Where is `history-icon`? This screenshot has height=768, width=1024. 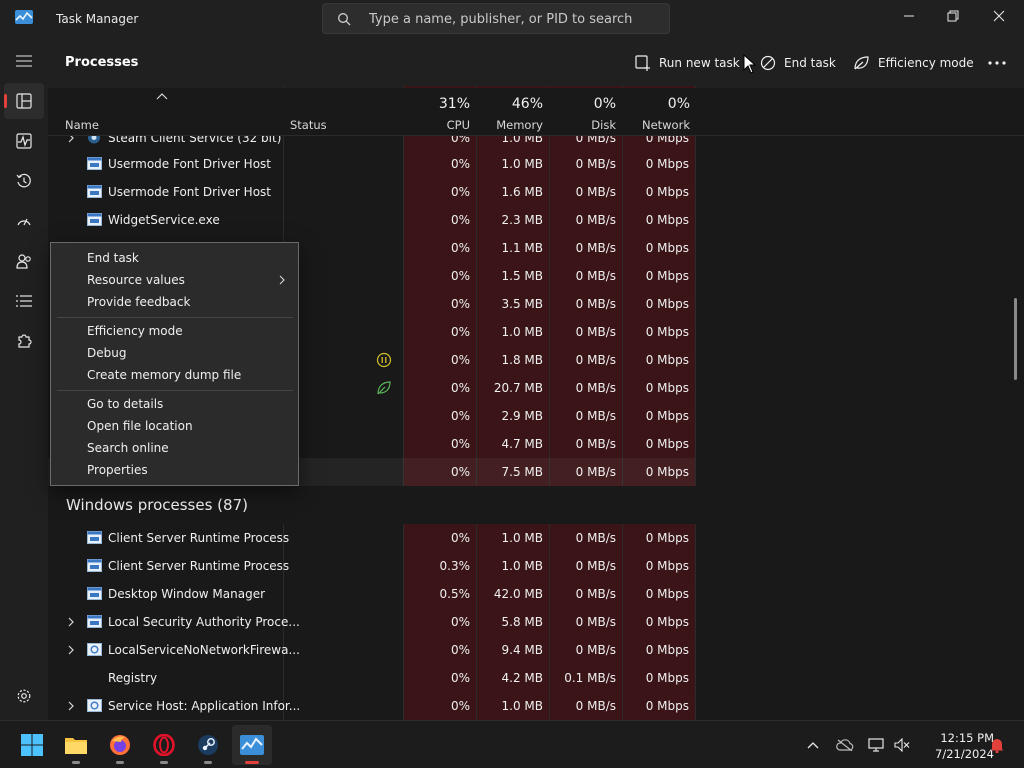 history-icon is located at coordinates (23, 180).